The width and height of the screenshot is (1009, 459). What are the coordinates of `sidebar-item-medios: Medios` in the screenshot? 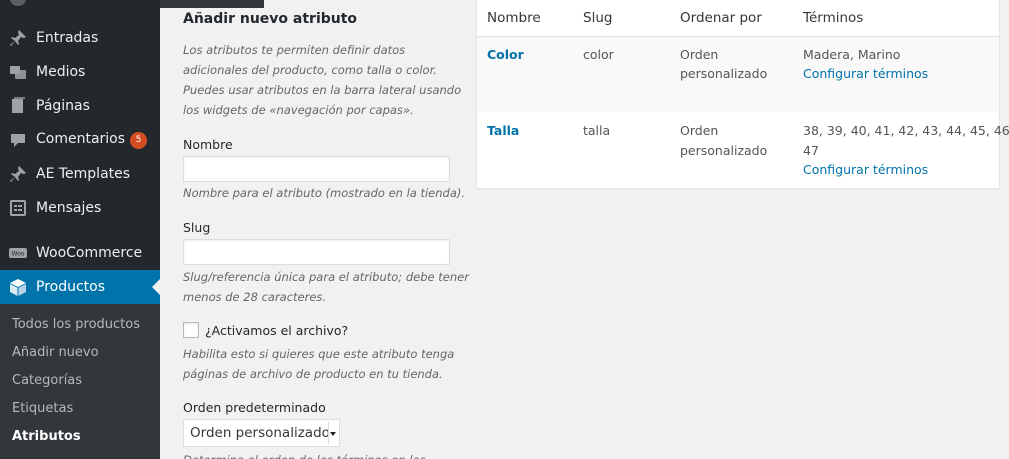 It's located at (80, 72).